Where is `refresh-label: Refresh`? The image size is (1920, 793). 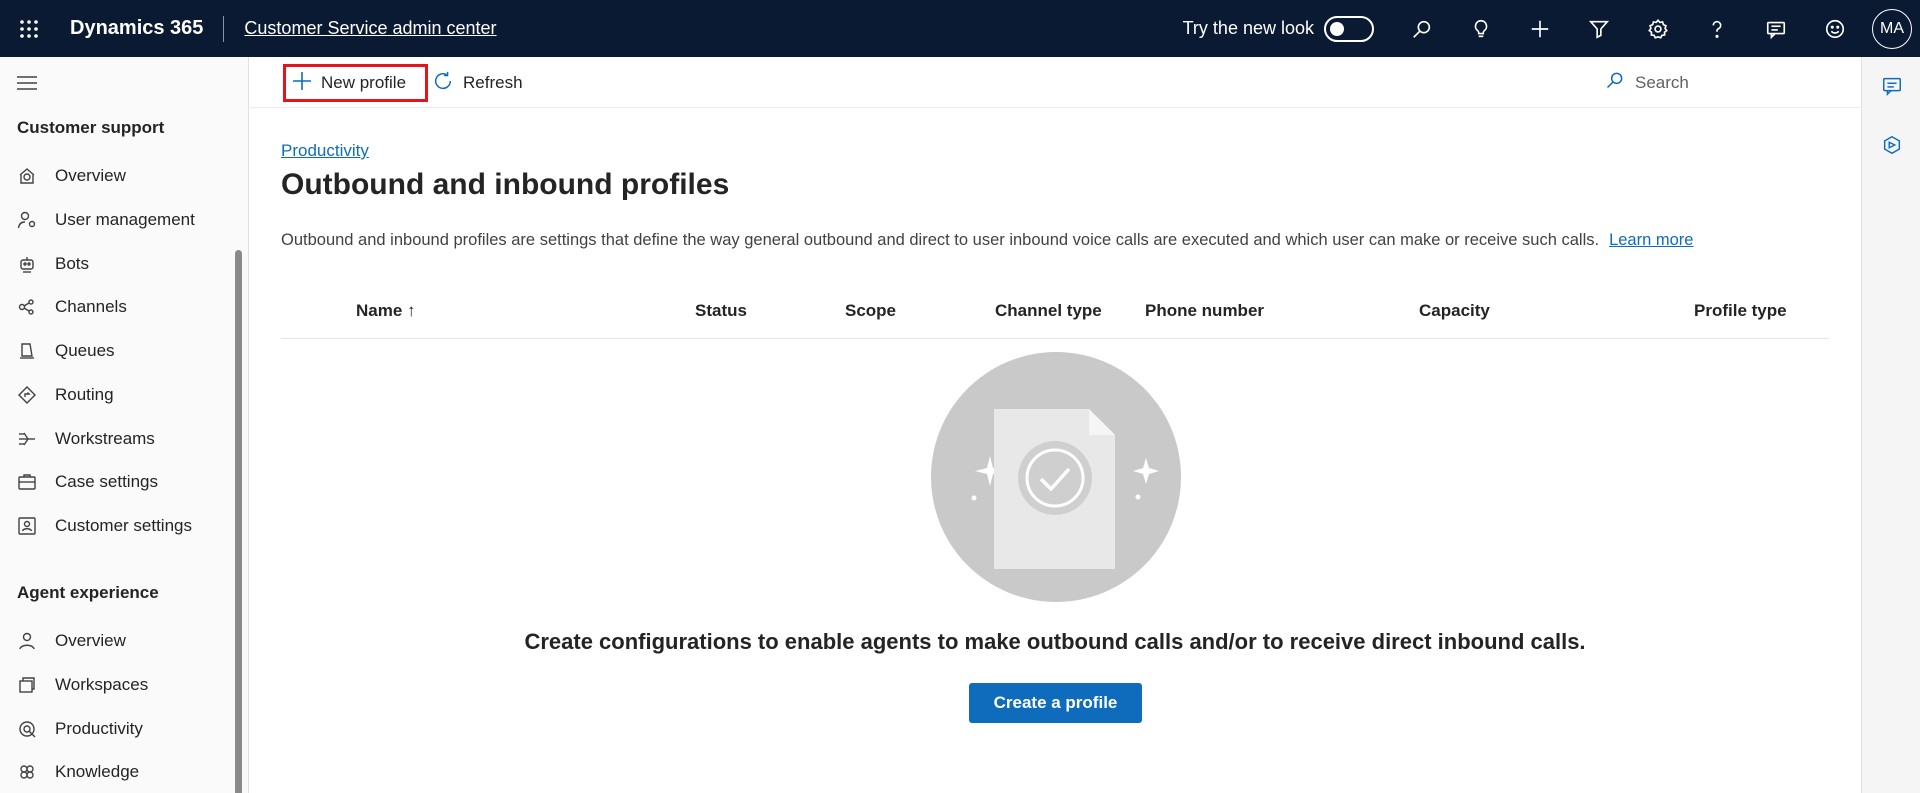
refresh-label: Refresh is located at coordinates (493, 82).